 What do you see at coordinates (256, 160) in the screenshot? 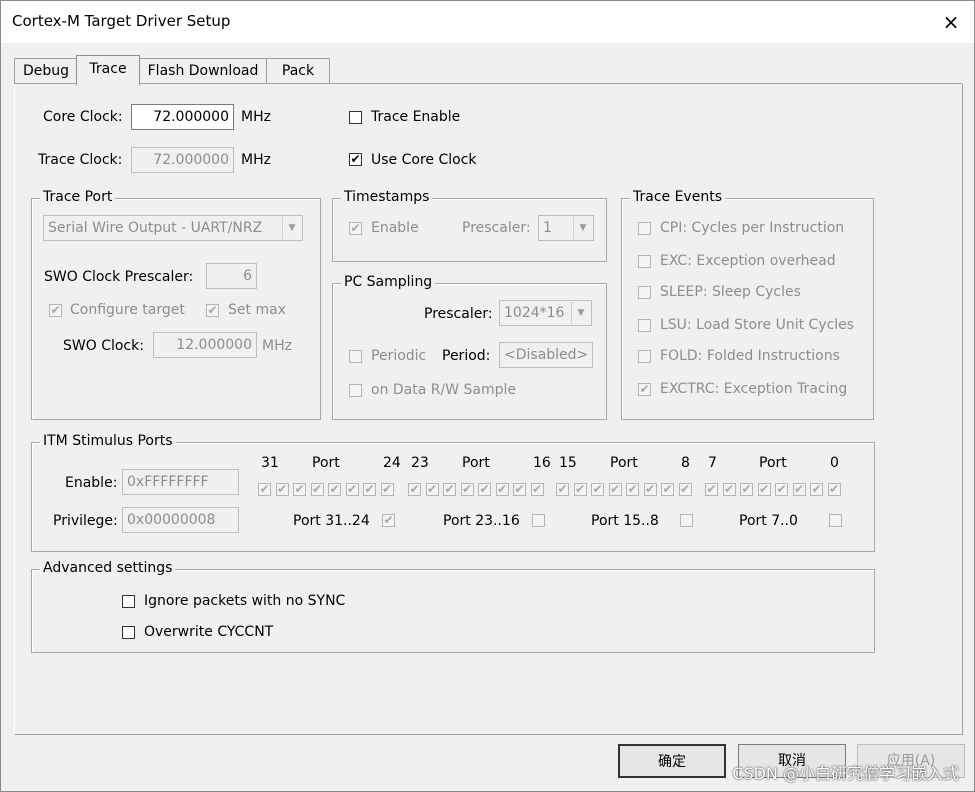
I see `trace-clock-unit: MHz` at bounding box center [256, 160].